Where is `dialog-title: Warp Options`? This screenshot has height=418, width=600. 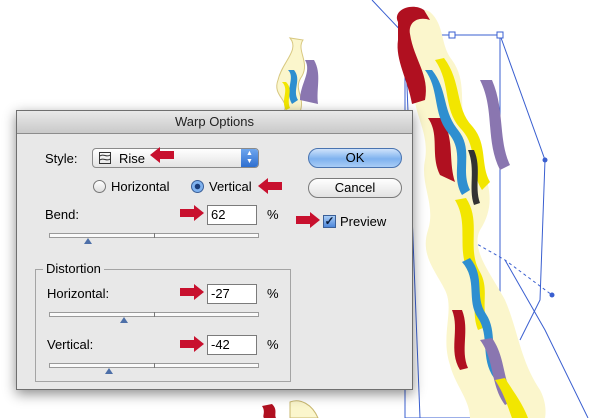
dialog-title: Warp Options is located at coordinates (214, 122).